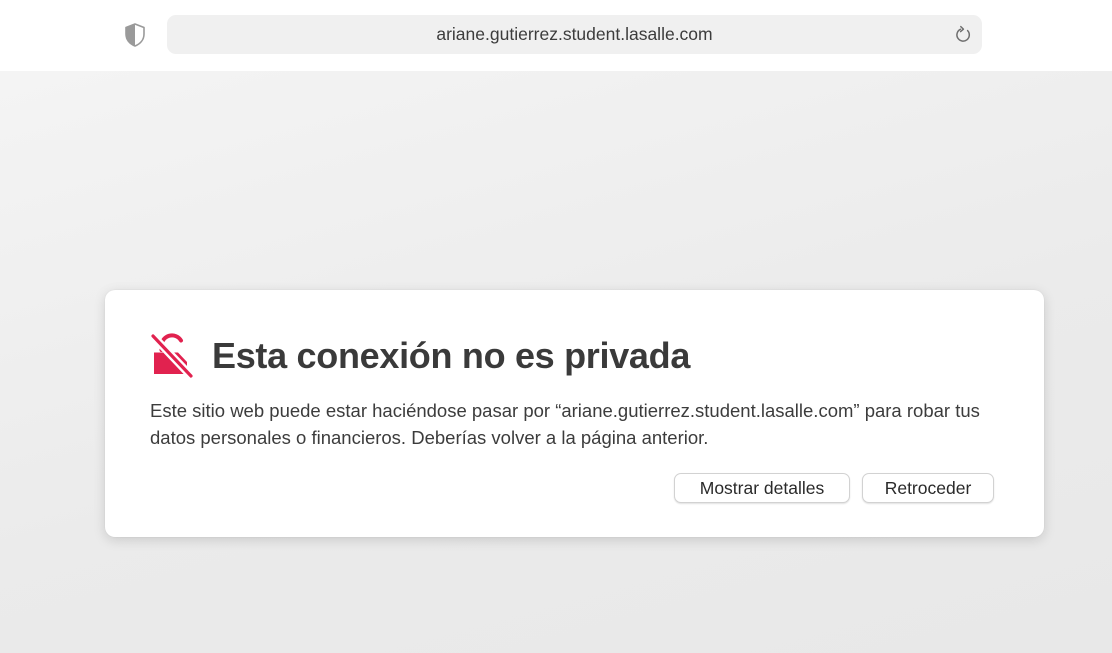  What do you see at coordinates (762, 488) in the screenshot?
I see `show-details-button: Mostrar detalles` at bounding box center [762, 488].